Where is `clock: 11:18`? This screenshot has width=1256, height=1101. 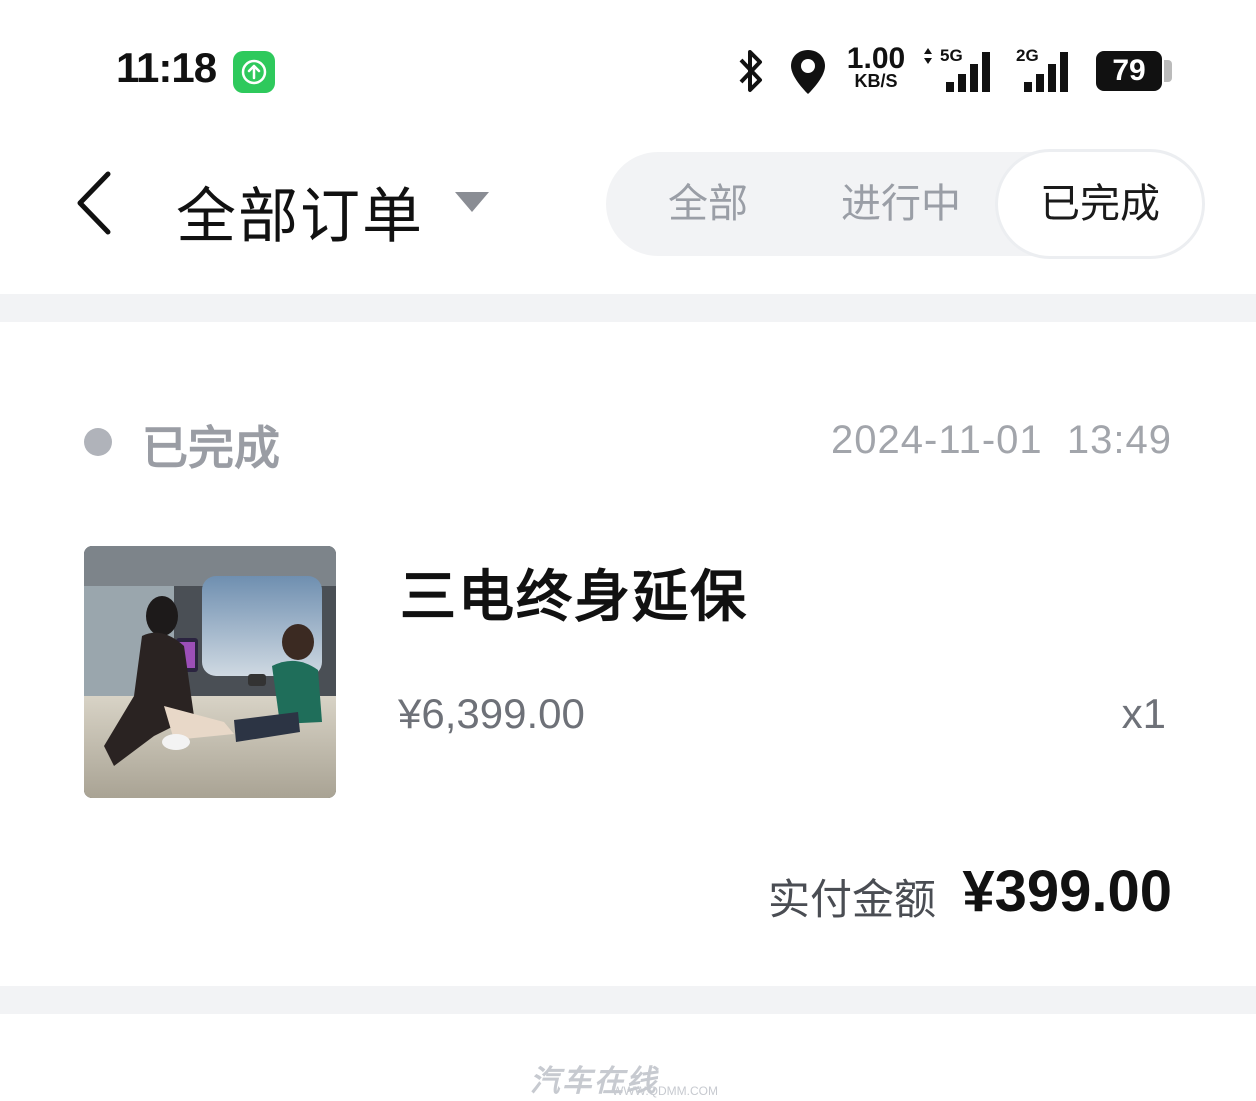
clock: 11:18 is located at coordinates (166, 67).